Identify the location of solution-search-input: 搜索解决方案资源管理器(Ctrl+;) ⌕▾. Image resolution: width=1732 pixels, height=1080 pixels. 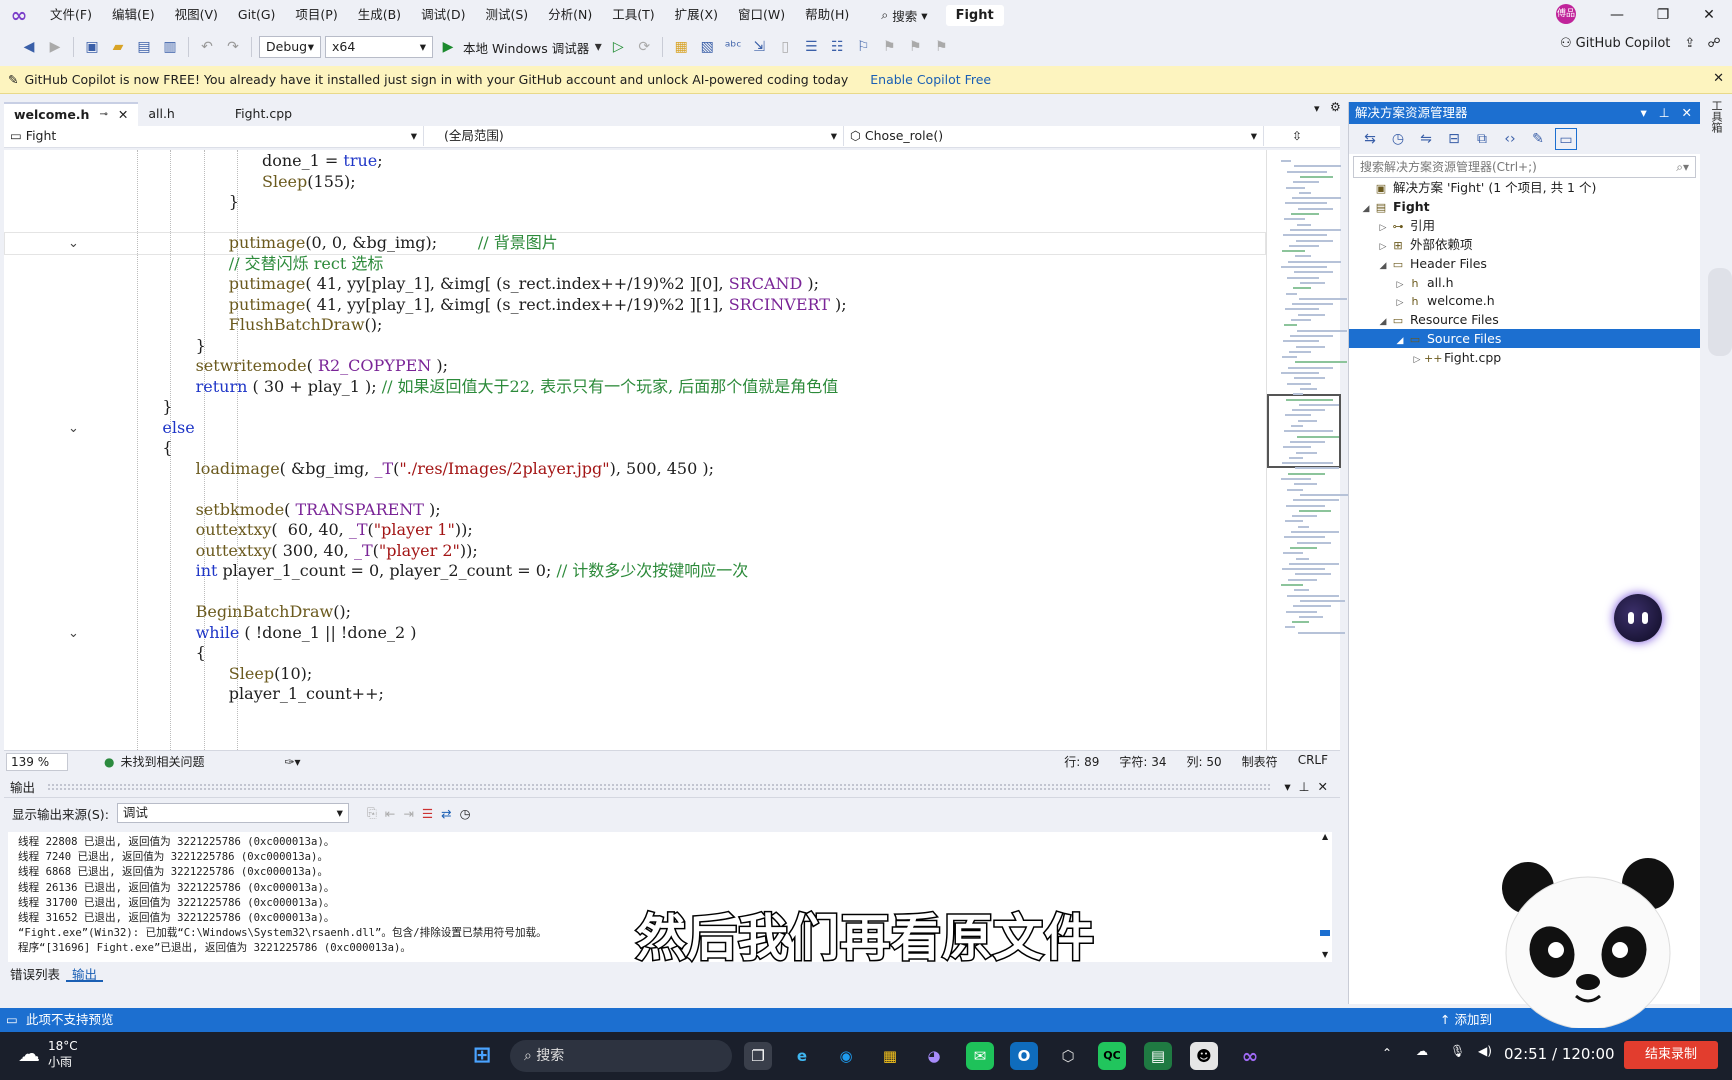
(1524, 167).